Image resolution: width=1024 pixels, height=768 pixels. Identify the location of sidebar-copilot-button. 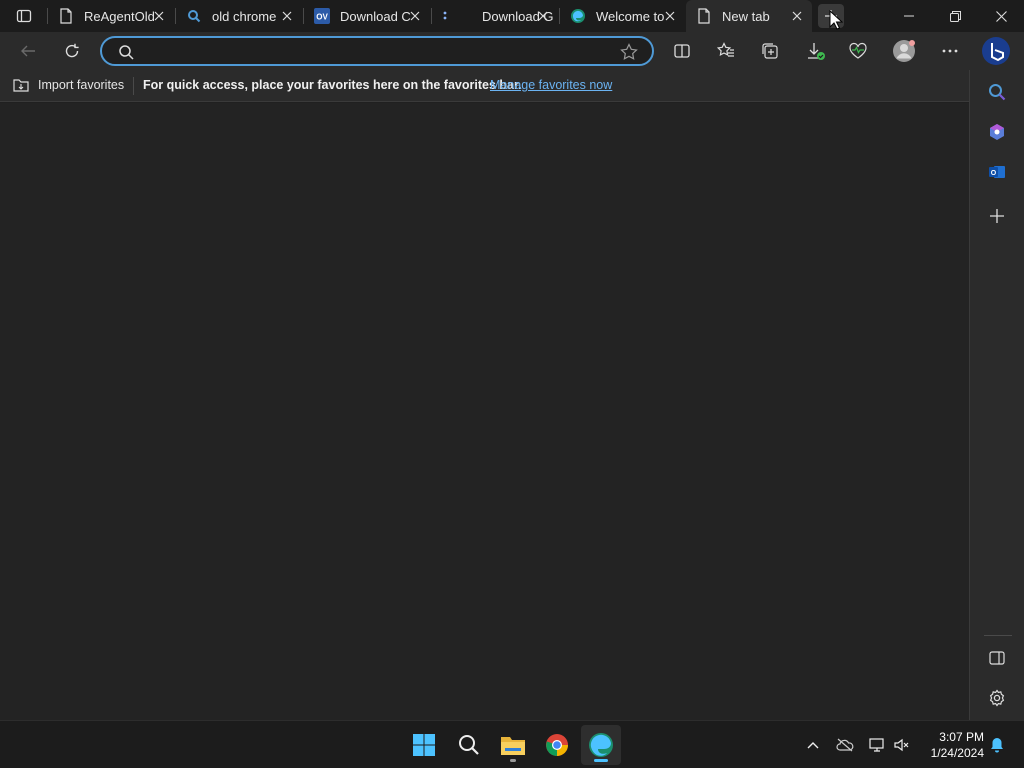
(997, 132).